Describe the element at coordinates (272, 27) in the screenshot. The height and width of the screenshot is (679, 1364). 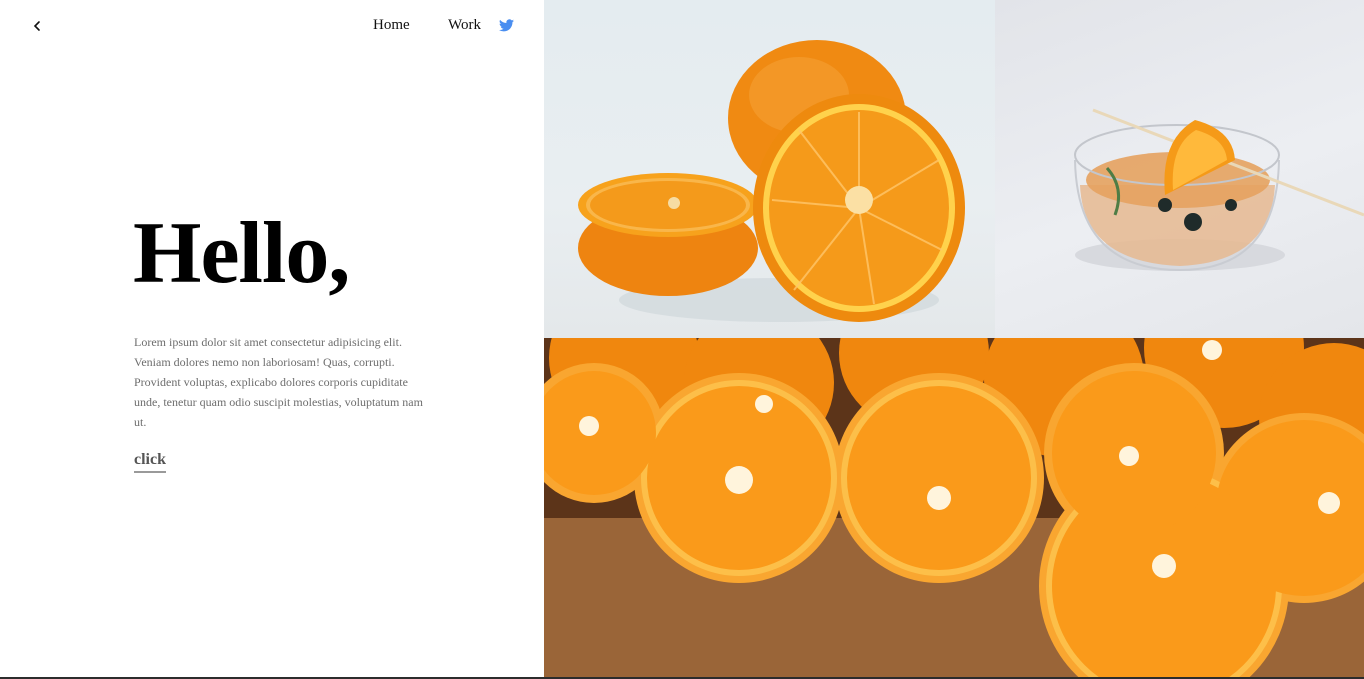
I see `top-nav: Home Work` at that location.